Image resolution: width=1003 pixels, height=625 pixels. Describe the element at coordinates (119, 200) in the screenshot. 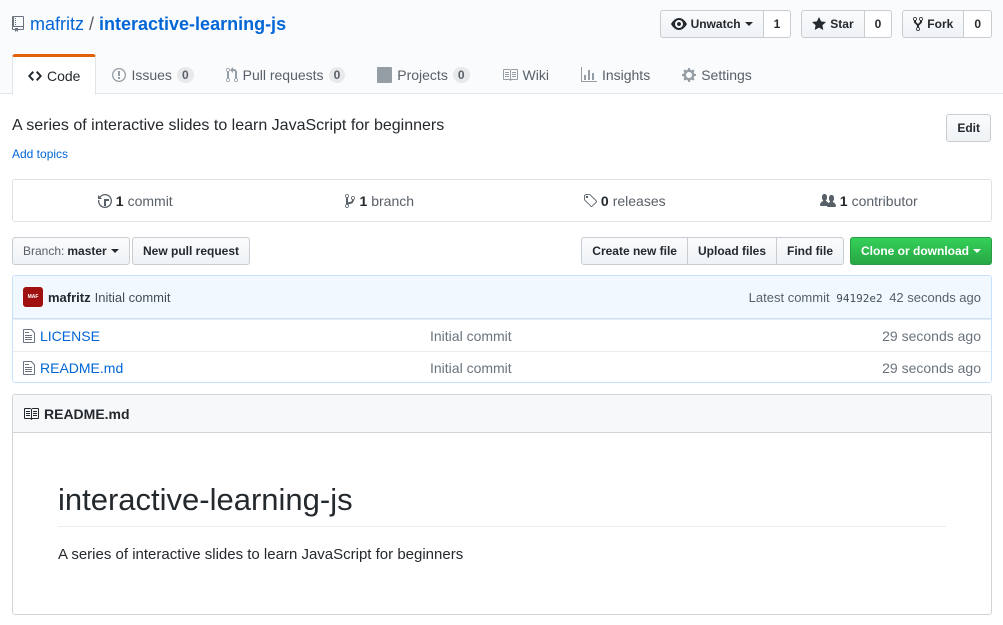

I see `commits-count: 1` at that location.